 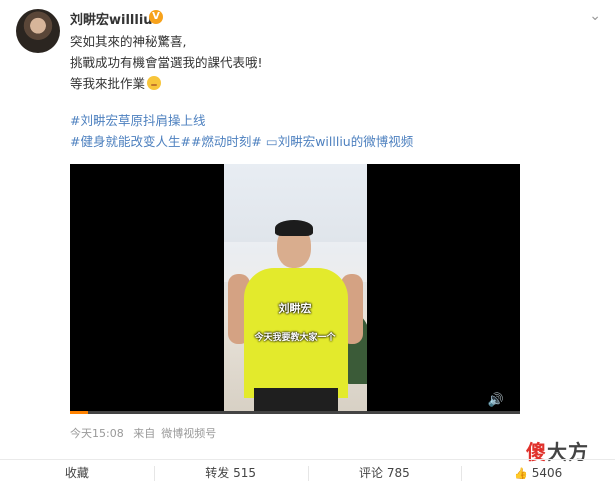 What do you see at coordinates (295, 412) in the screenshot?
I see `progress-track` at bounding box center [295, 412].